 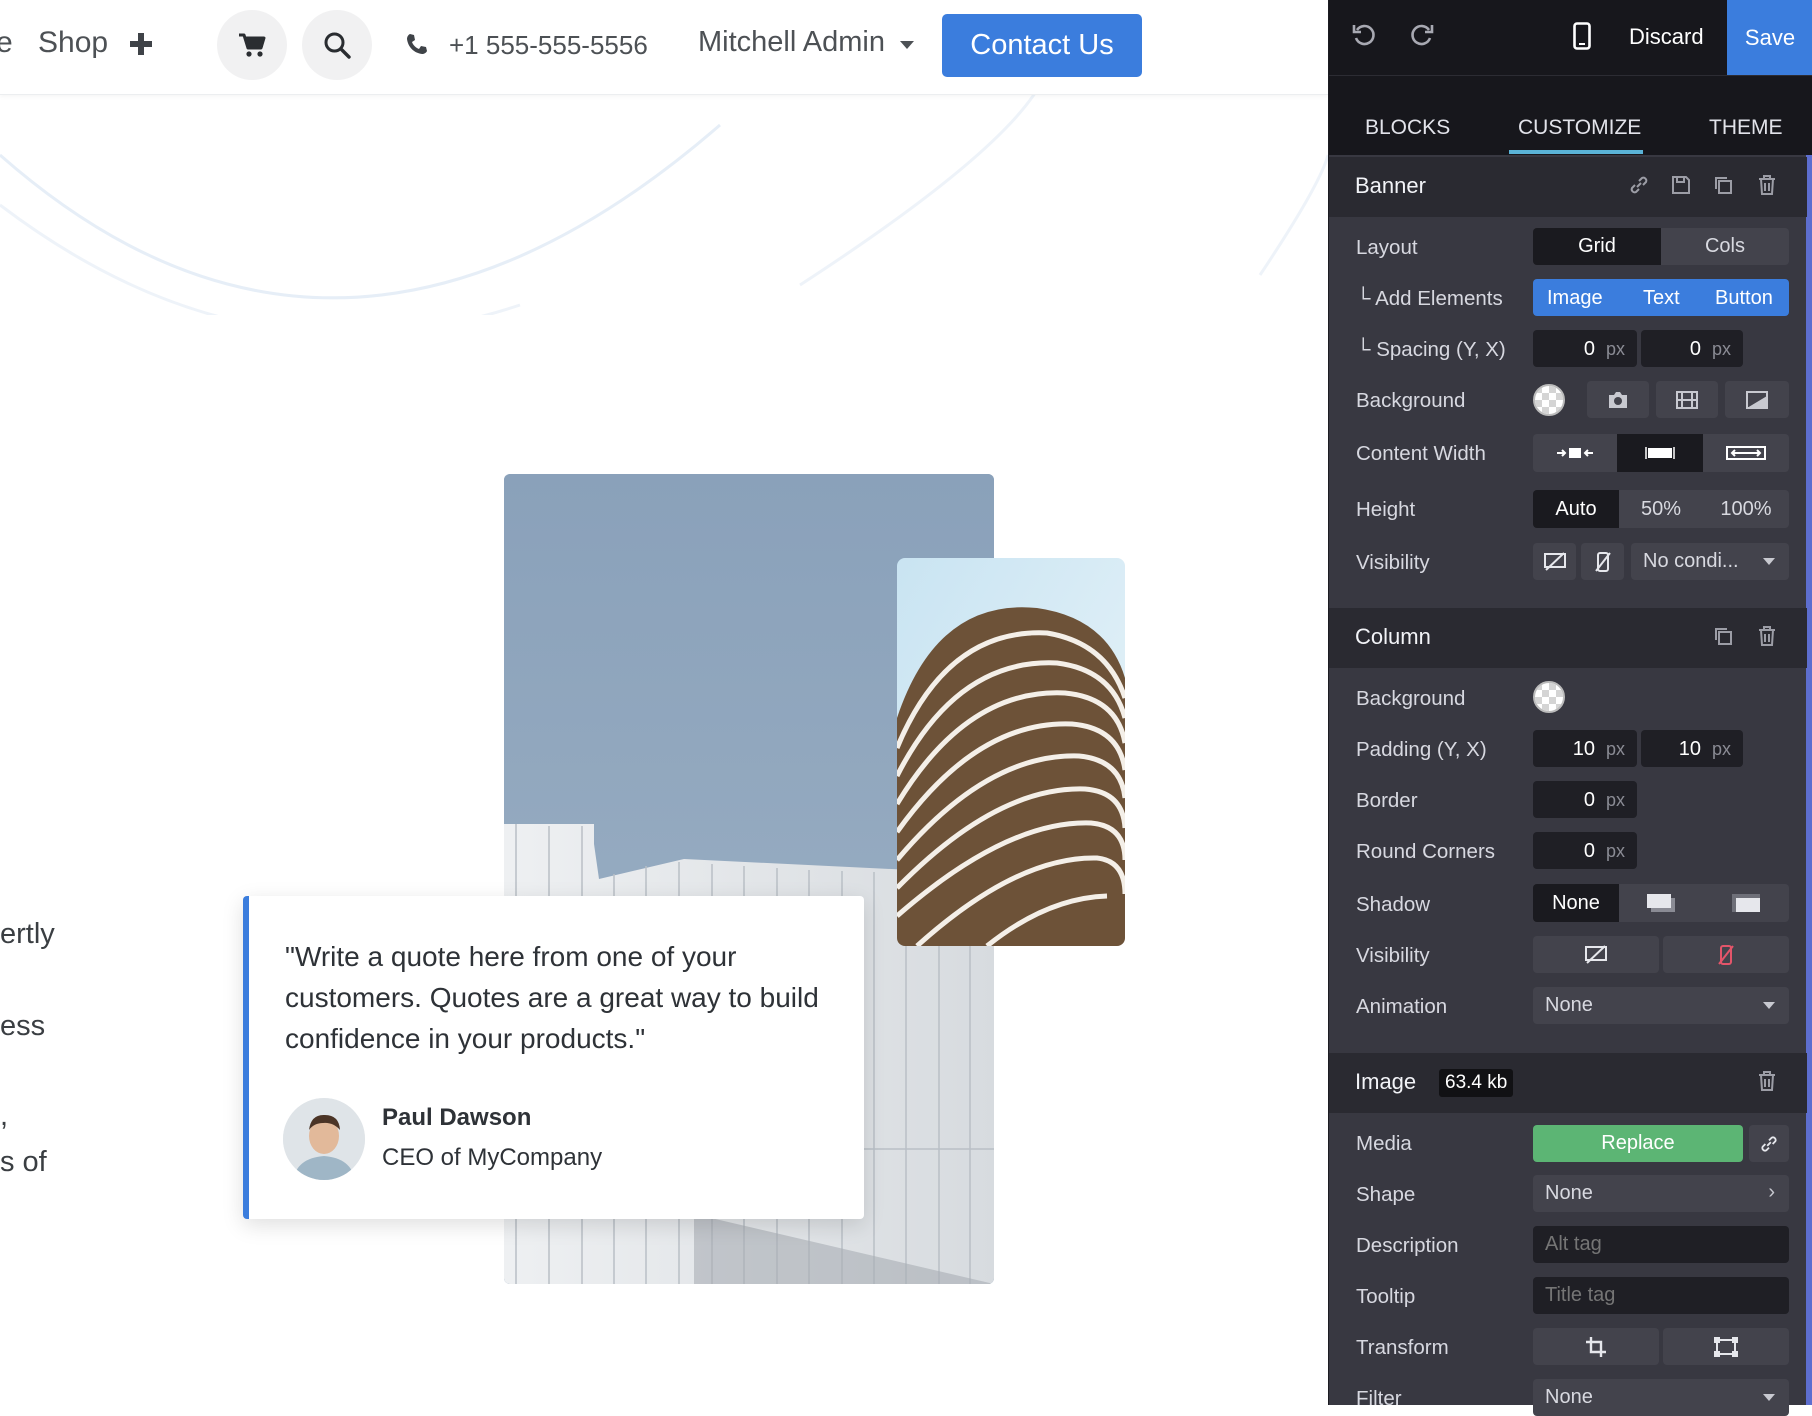 What do you see at coordinates (1568, 638) in the screenshot?
I see `column-section-header: Column` at bounding box center [1568, 638].